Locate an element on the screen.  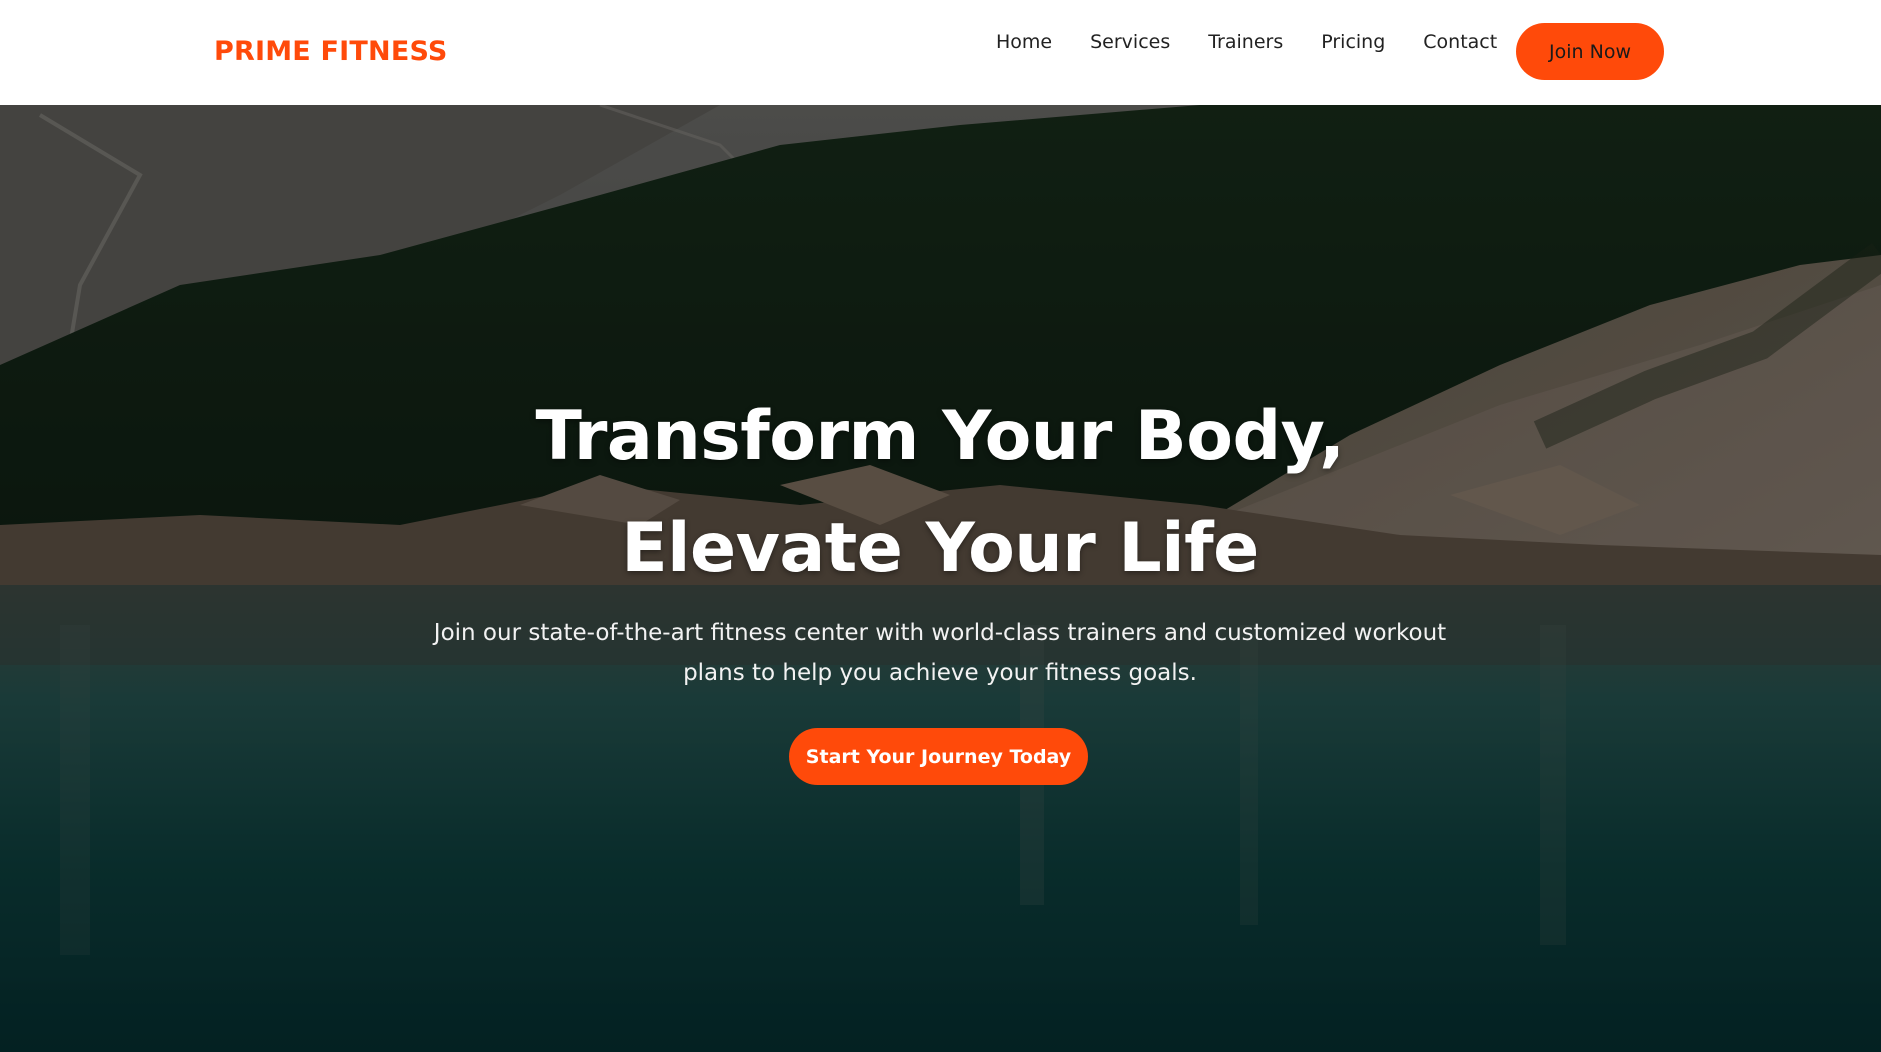
main-nav: Home Services Trainers Pricing Contact is located at coordinates (1237, 42).